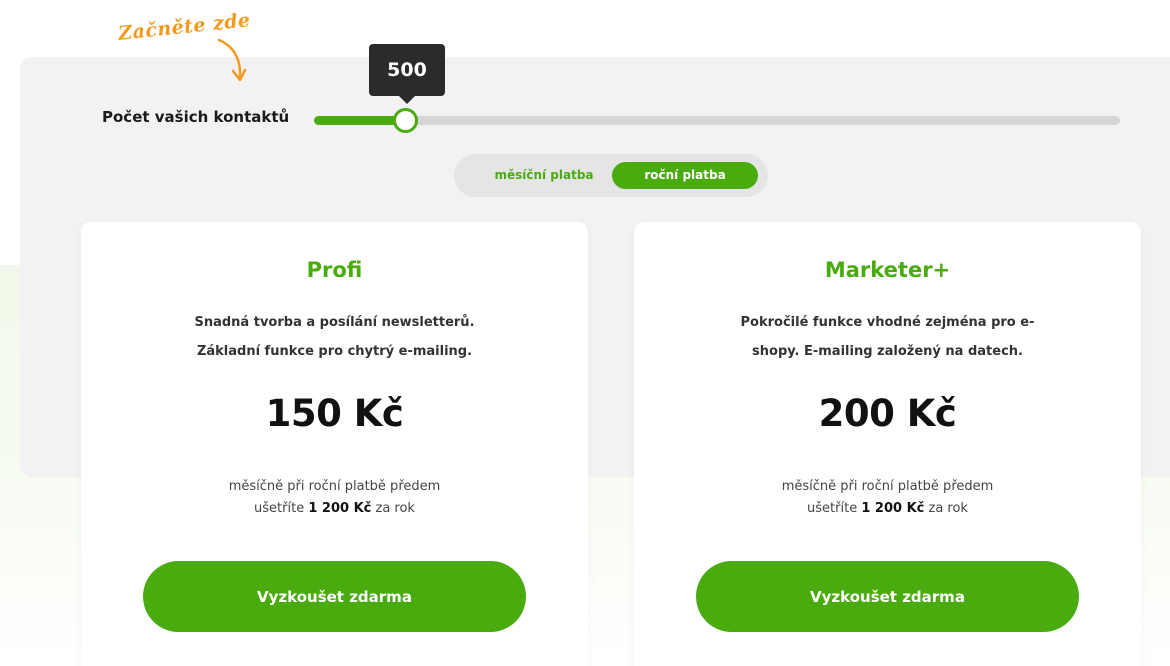  I want to click on plan-description-line: Základní funkce pro chytrý e-mailing., so click(334, 351).